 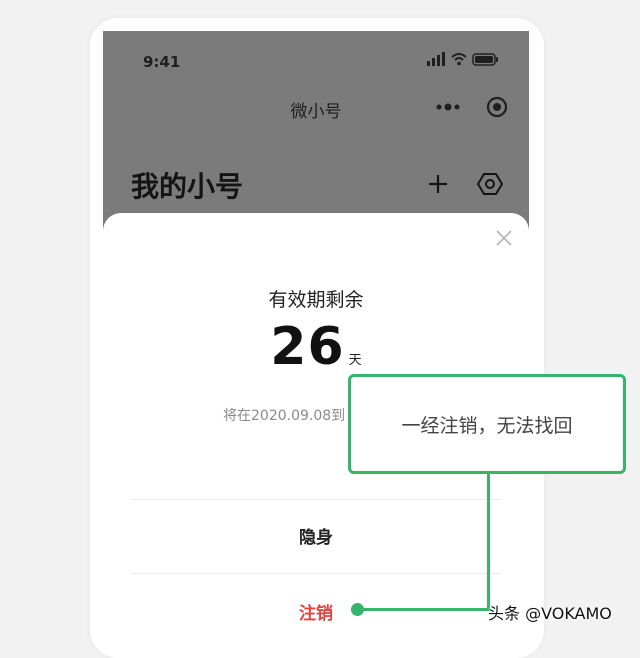 What do you see at coordinates (490, 186) in the screenshot?
I see `settings-icon` at bounding box center [490, 186].